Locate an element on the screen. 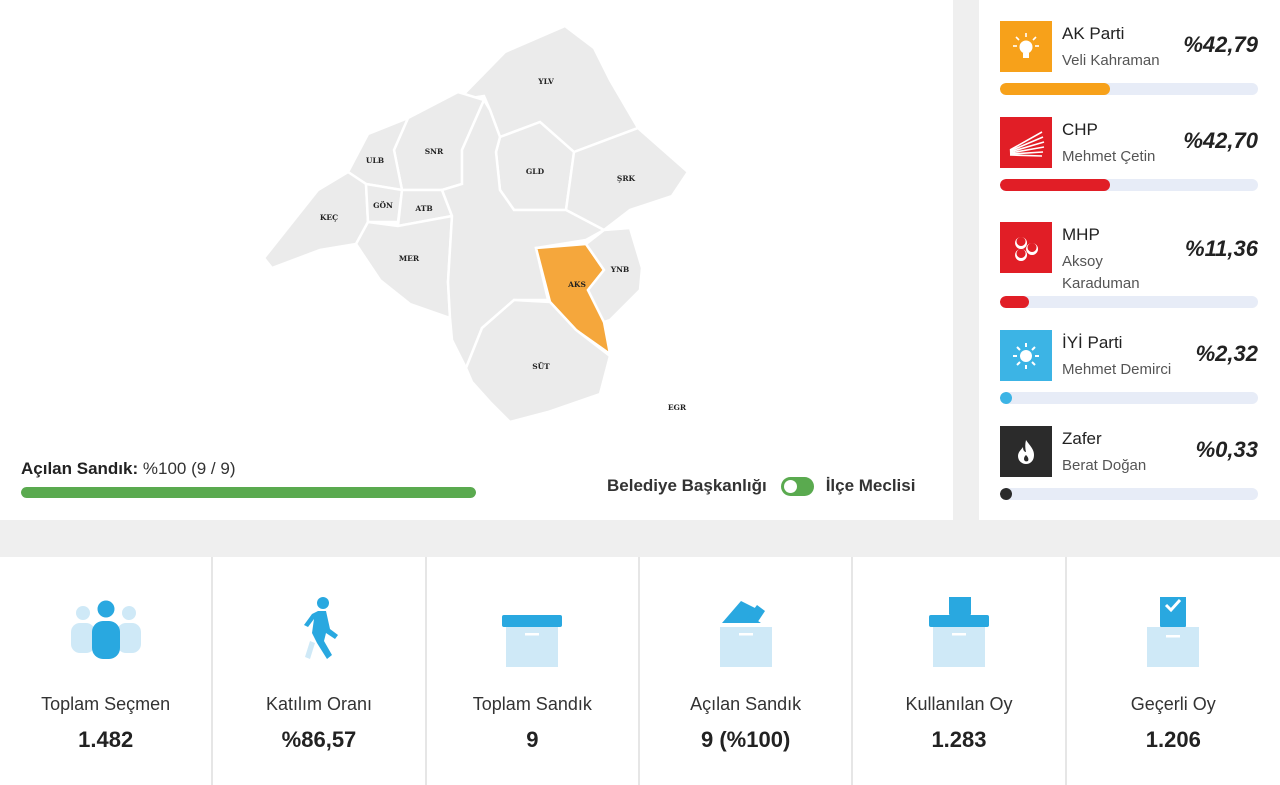 The width and height of the screenshot is (1280, 785). stat-value: 1.482 is located at coordinates (106, 739).